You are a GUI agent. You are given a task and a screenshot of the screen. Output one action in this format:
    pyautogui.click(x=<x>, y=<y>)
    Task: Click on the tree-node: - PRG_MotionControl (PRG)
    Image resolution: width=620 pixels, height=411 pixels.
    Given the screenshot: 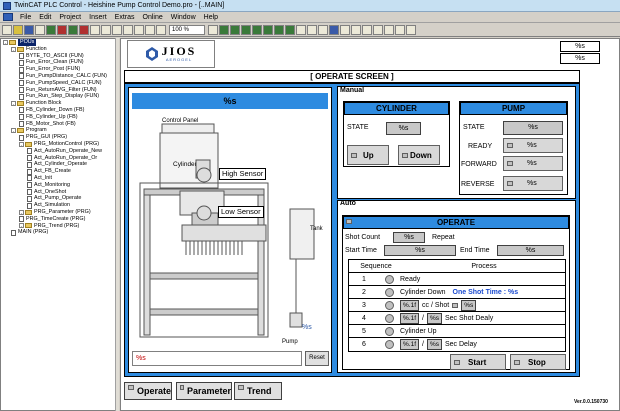 What is the action you would take?
    pyautogui.click(x=59, y=144)
    